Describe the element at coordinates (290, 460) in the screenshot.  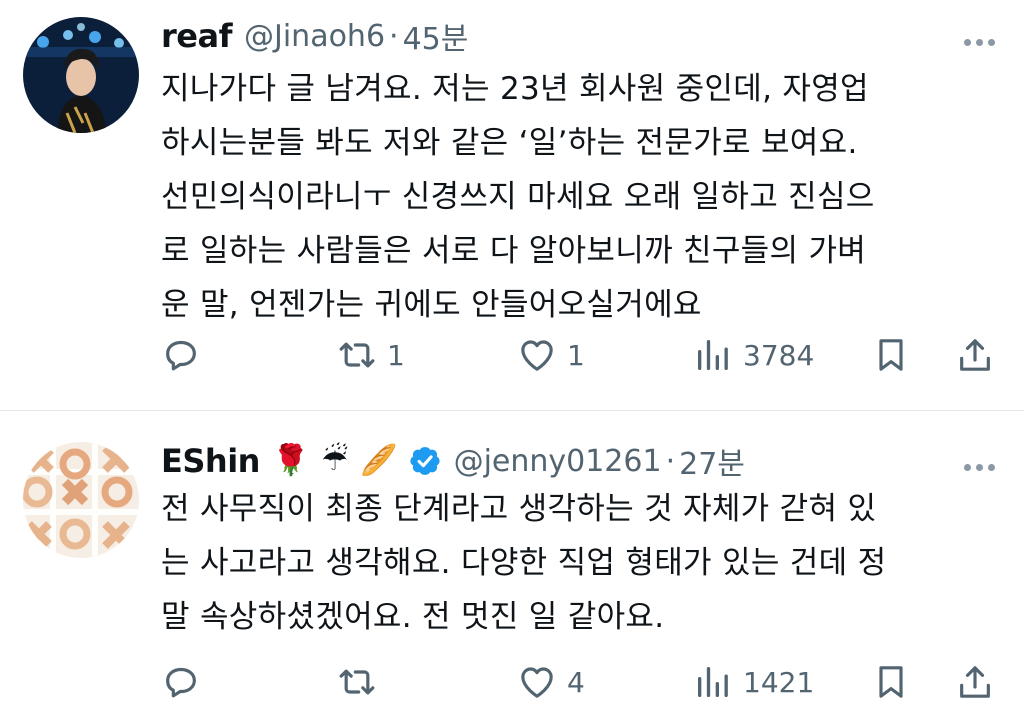
I see `rose-emoji: 🌹` at that location.